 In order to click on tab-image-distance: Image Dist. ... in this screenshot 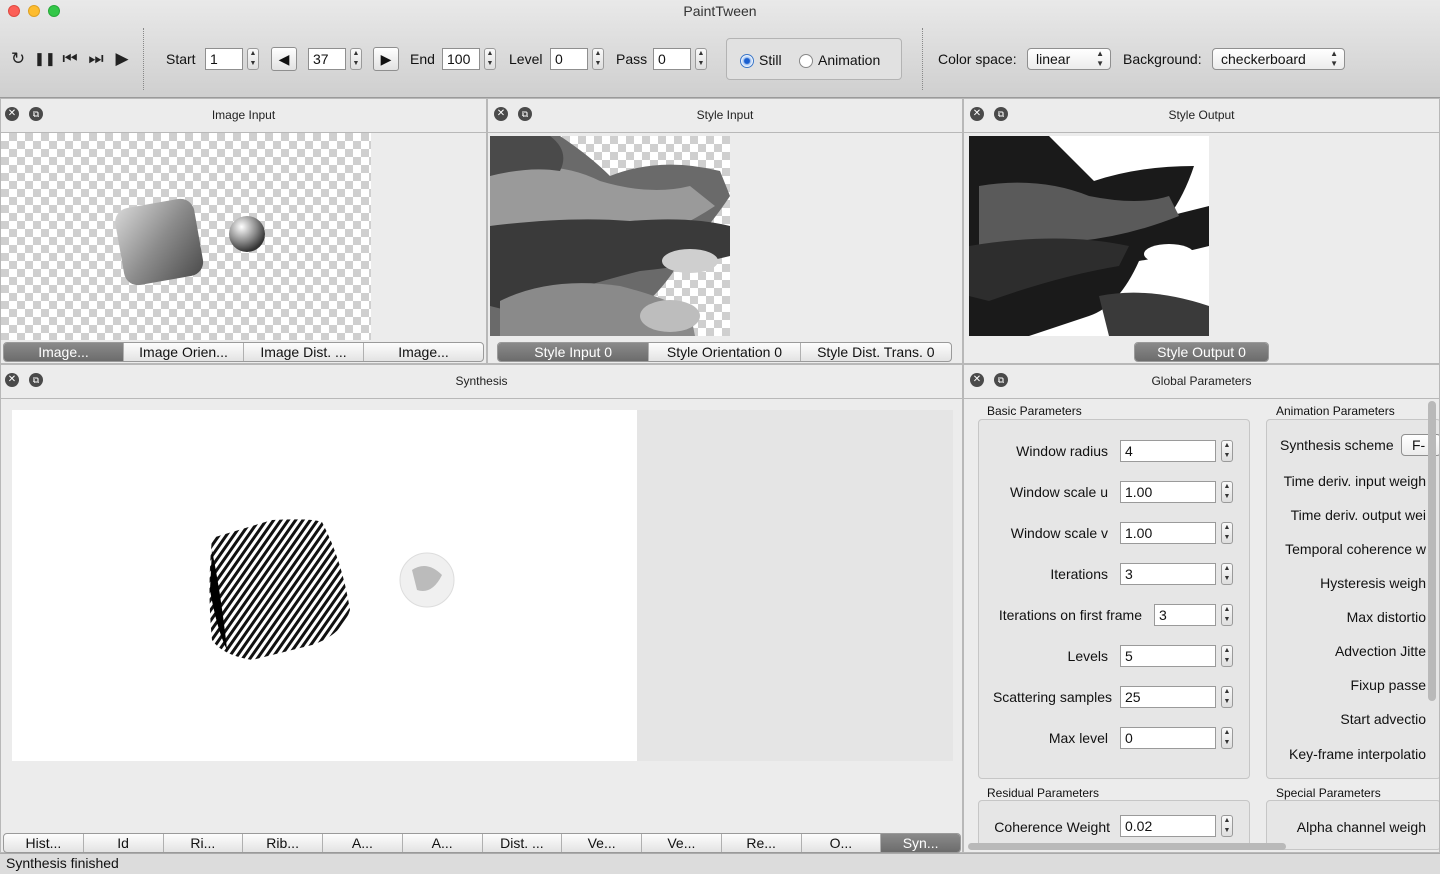, I will do `click(304, 352)`.